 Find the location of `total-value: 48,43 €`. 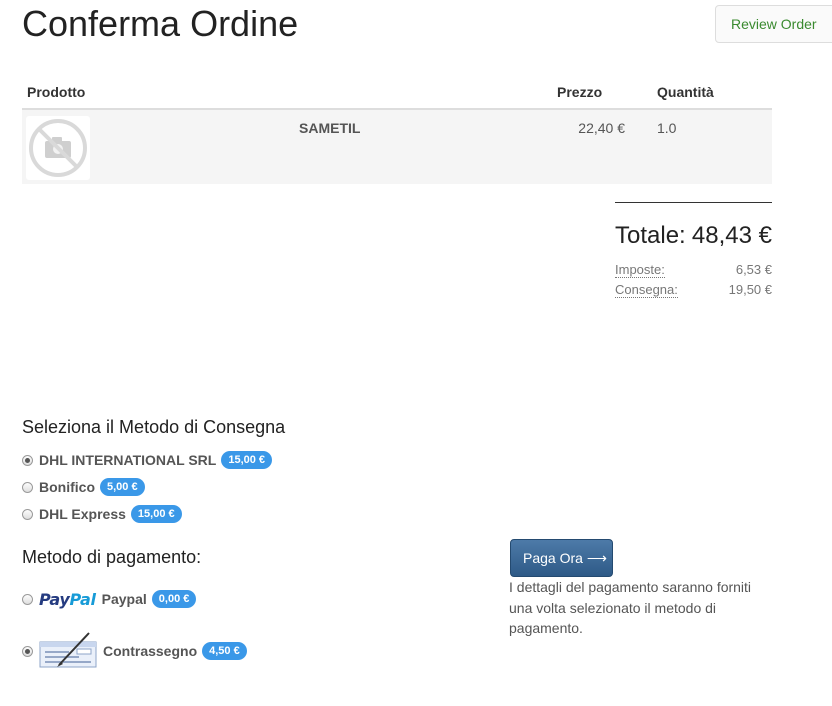

total-value: 48,43 € is located at coordinates (731, 235).